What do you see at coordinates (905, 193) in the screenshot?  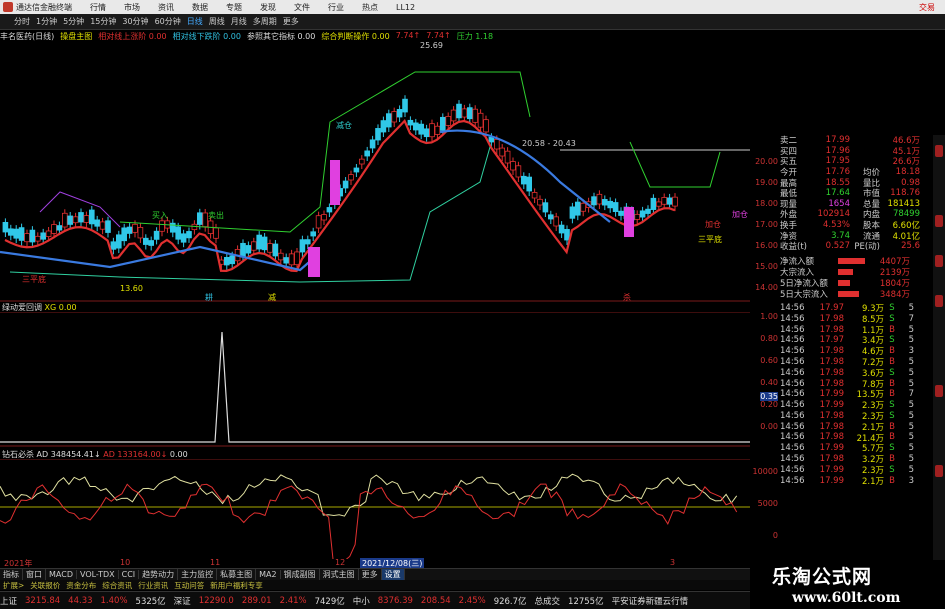 I see `quote-value2: 118.76` at bounding box center [905, 193].